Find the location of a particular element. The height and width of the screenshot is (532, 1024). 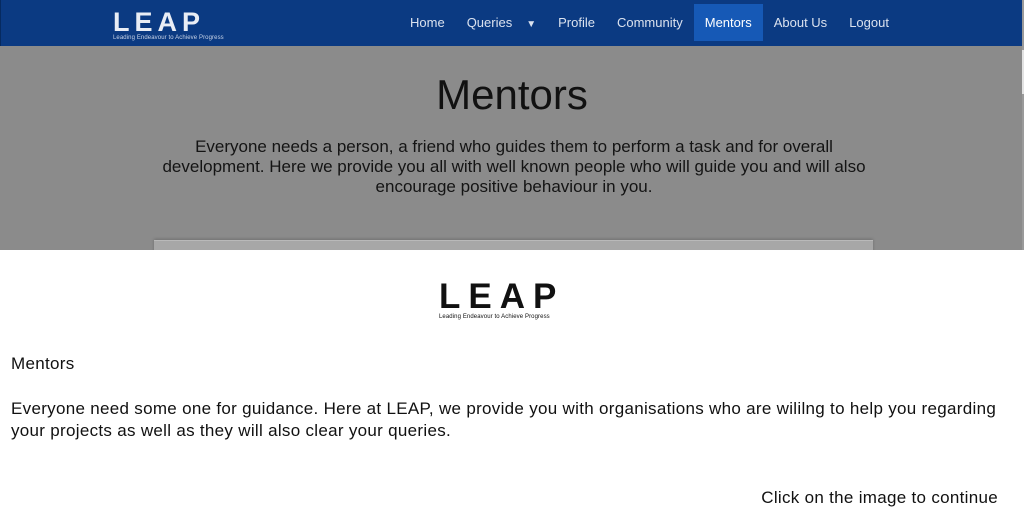

nav-item-label: Mentors is located at coordinates (728, 22).